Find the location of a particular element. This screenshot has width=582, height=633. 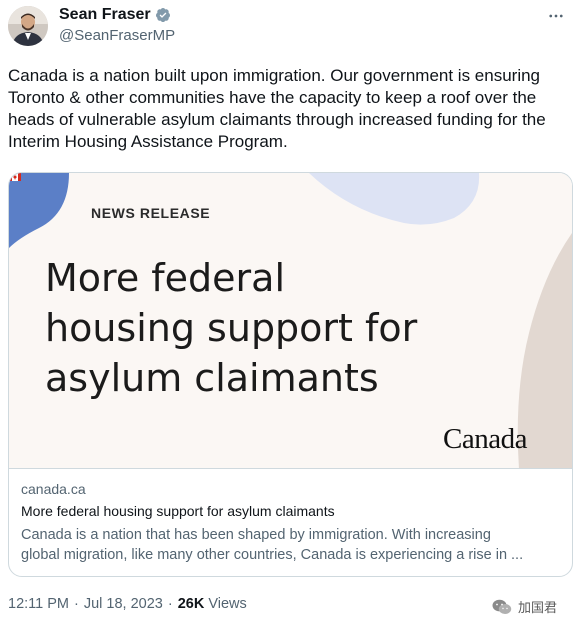

watermark: 加国君 is located at coordinates (524, 606).